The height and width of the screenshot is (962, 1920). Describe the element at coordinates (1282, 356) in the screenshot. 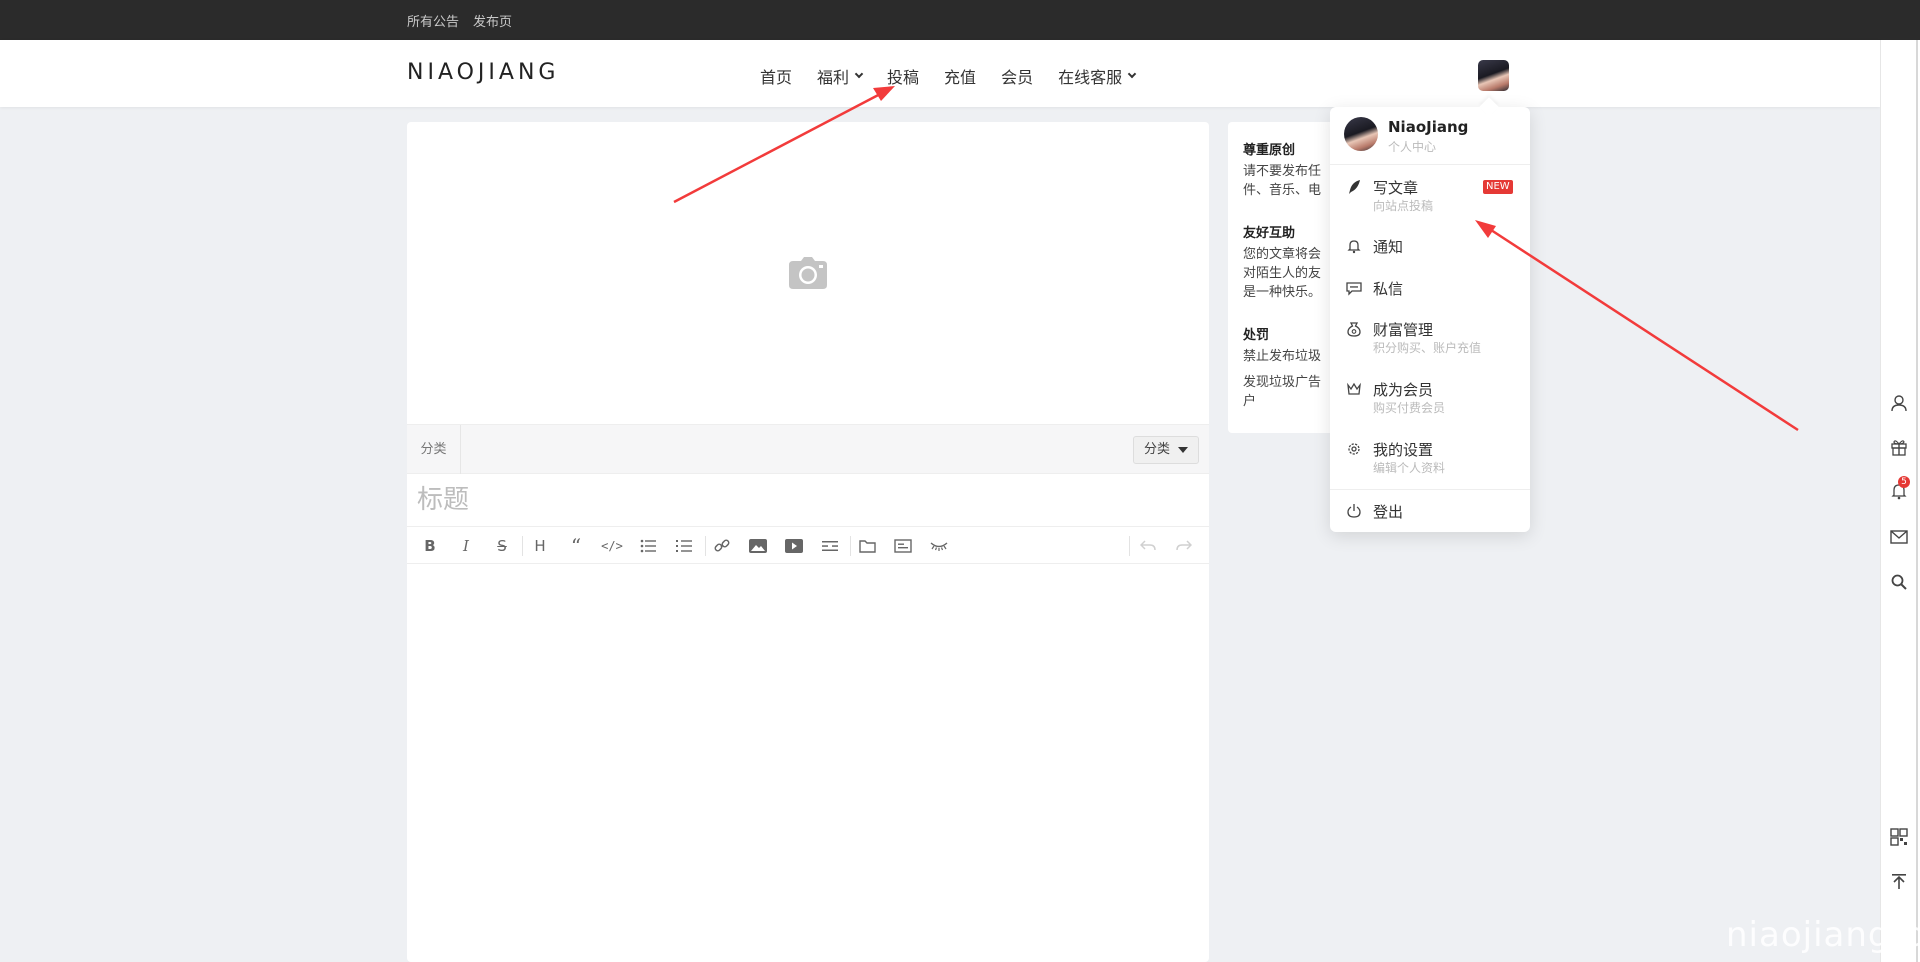

I see `section-line: 禁止发布垃圾` at that location.